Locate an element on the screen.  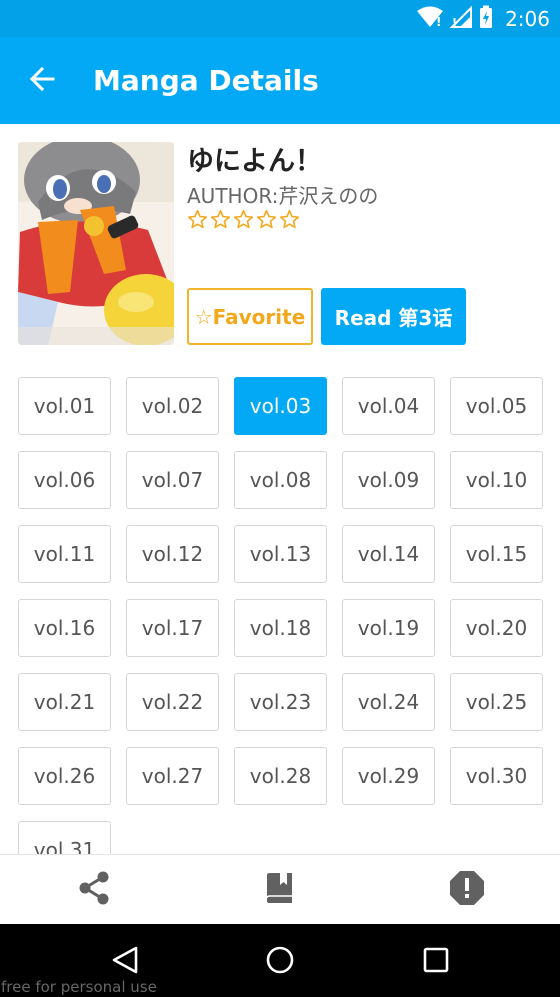
bottom-toolbar is located at coordinates (280, 889).